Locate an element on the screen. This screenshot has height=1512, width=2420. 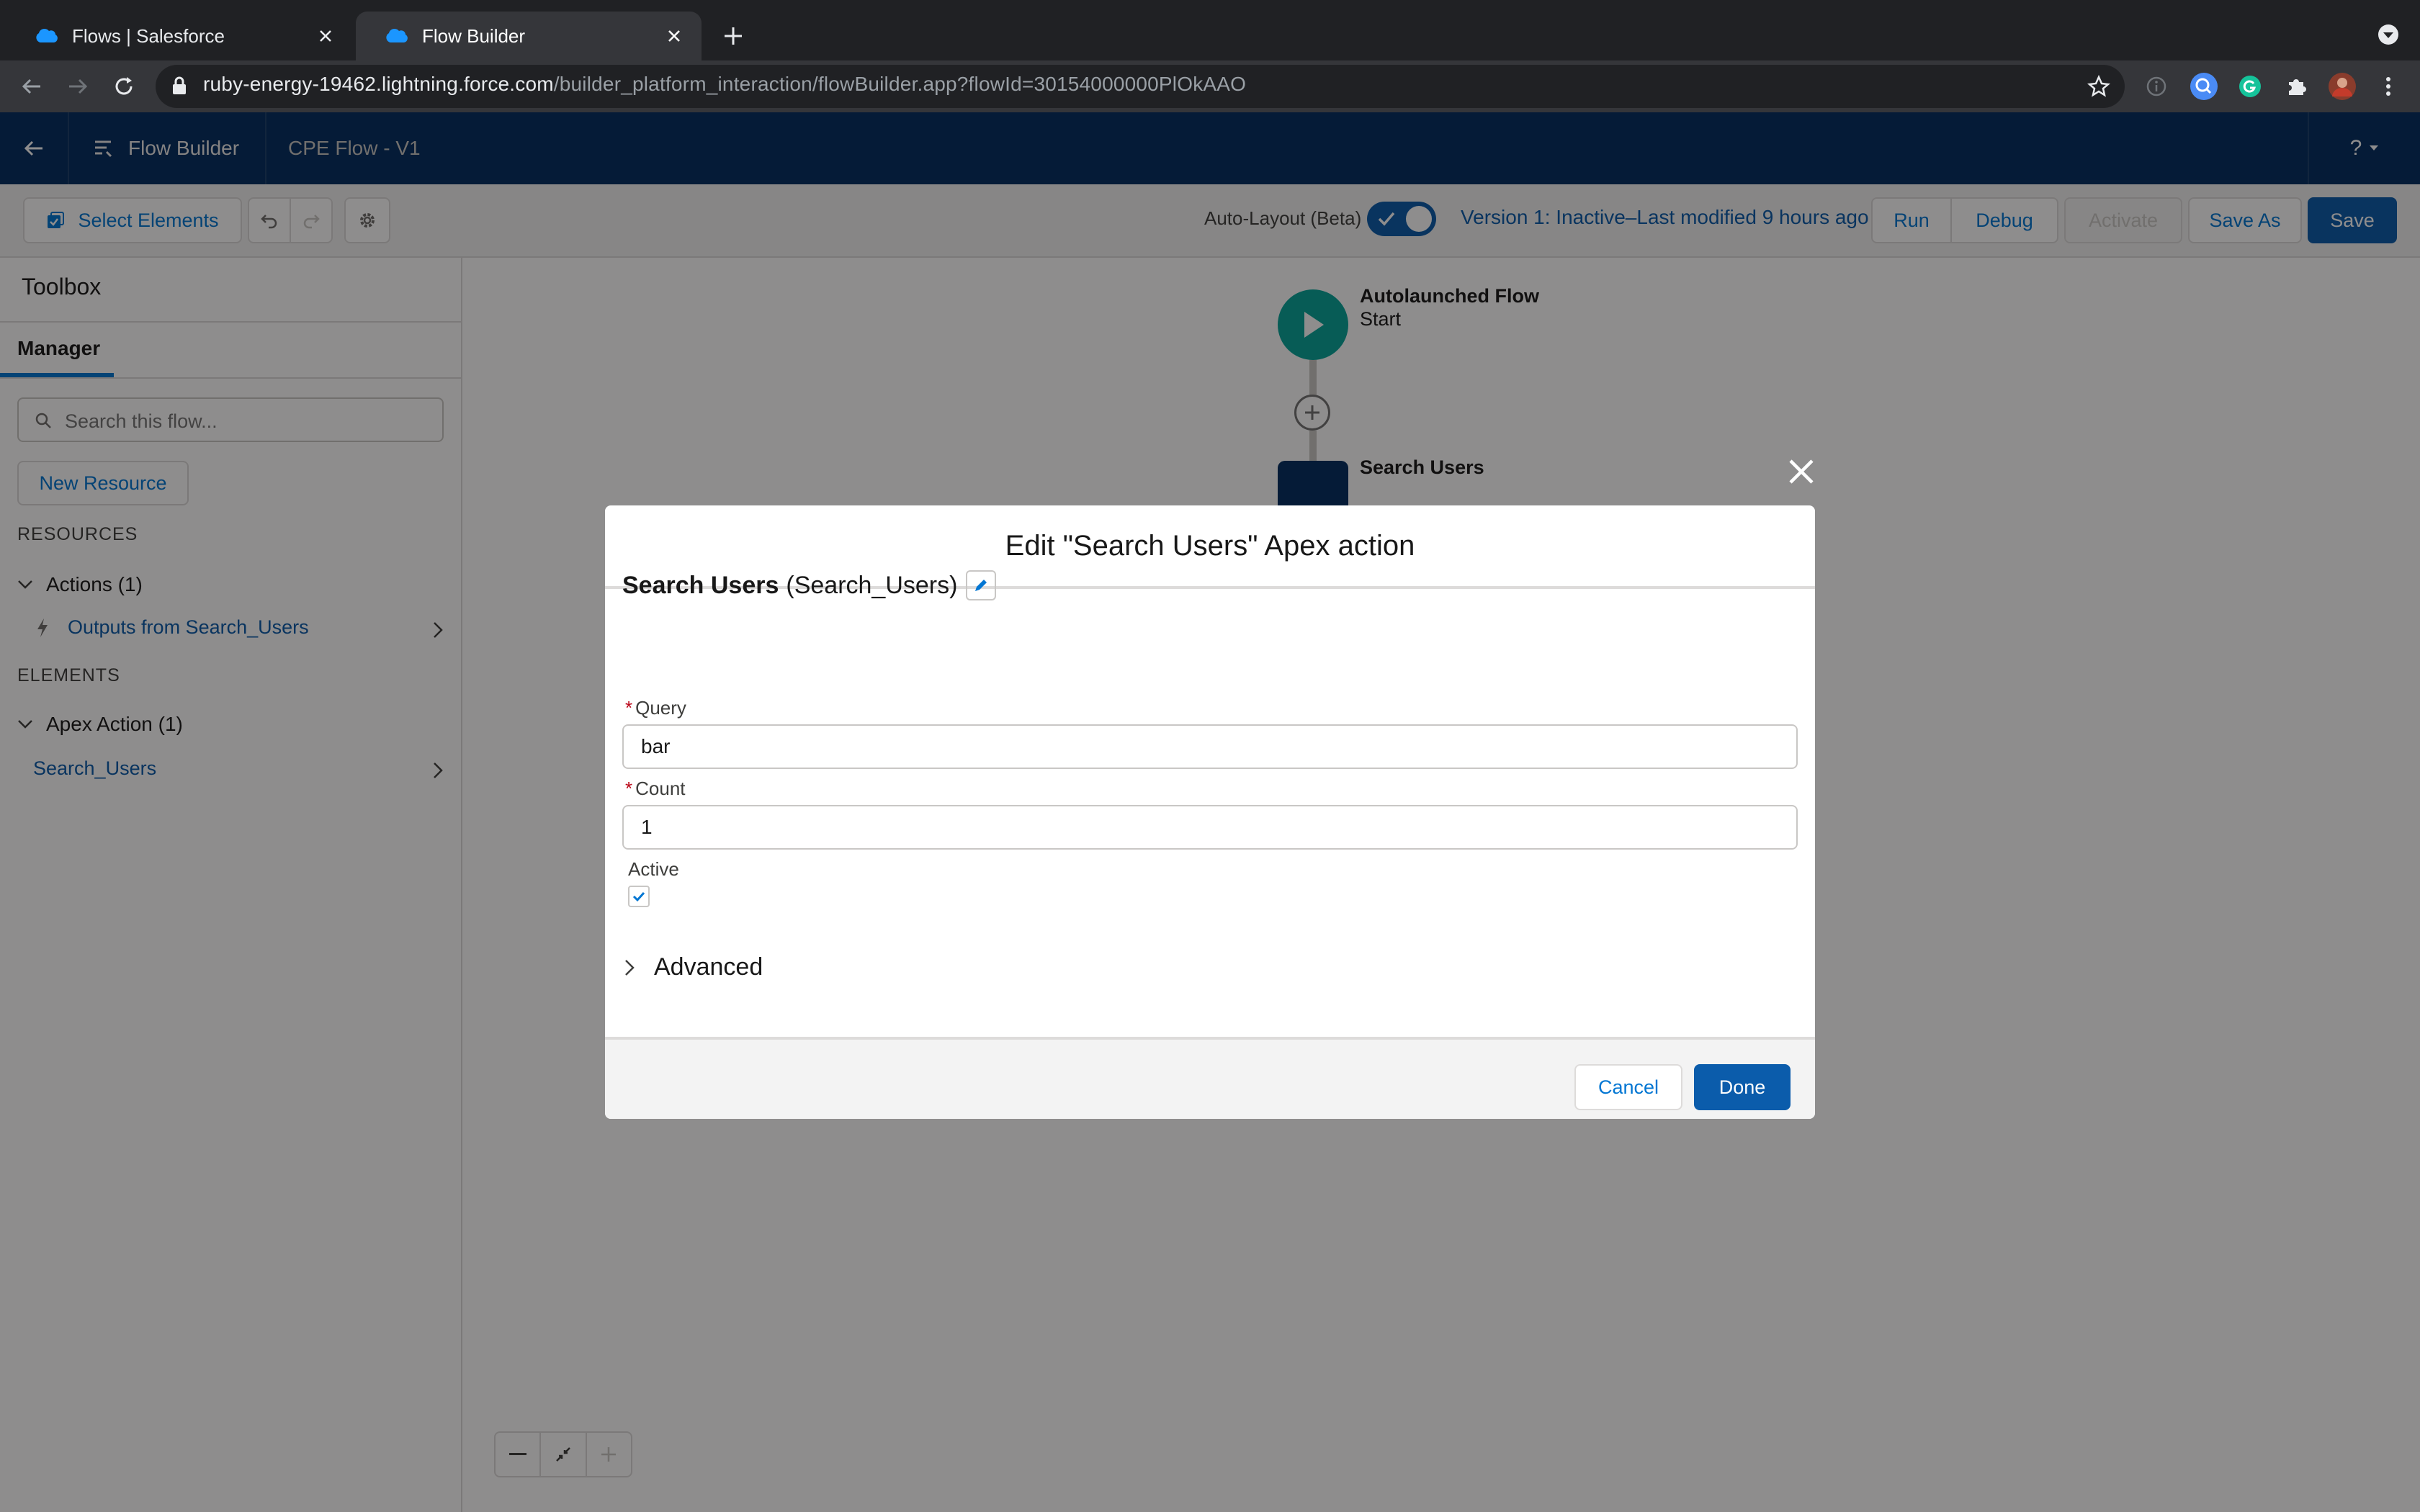
forward-arrow-icon is located at coordinates (77, 86).